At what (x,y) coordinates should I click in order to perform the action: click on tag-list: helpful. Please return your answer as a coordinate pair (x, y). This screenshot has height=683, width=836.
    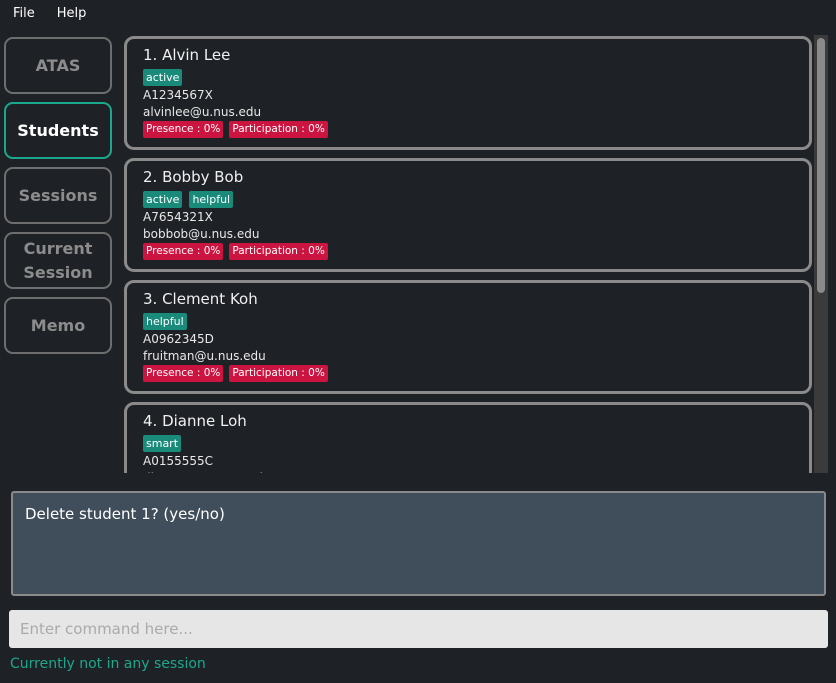
    Looking at the image, I should click on (476, 321).